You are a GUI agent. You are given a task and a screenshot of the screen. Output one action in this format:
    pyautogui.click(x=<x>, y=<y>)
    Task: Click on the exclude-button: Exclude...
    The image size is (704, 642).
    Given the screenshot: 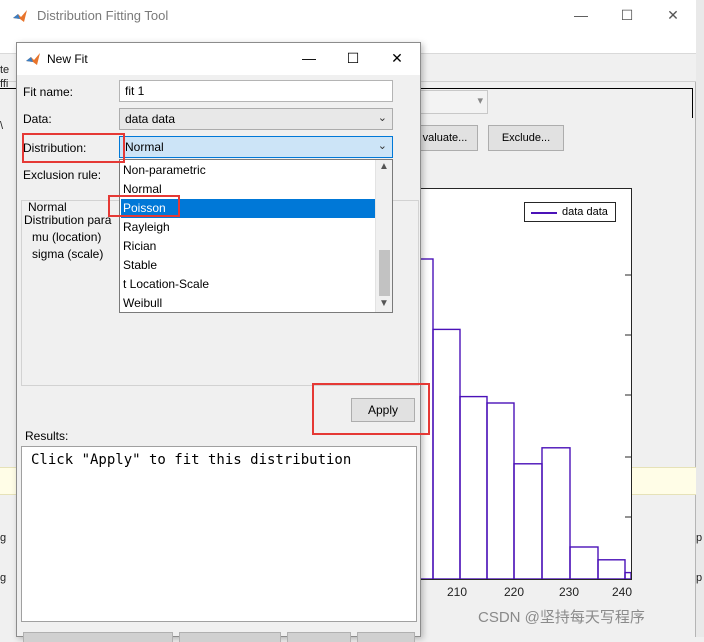 What is the action you would take?
    pyautogui.click(x=526, y=138)
    